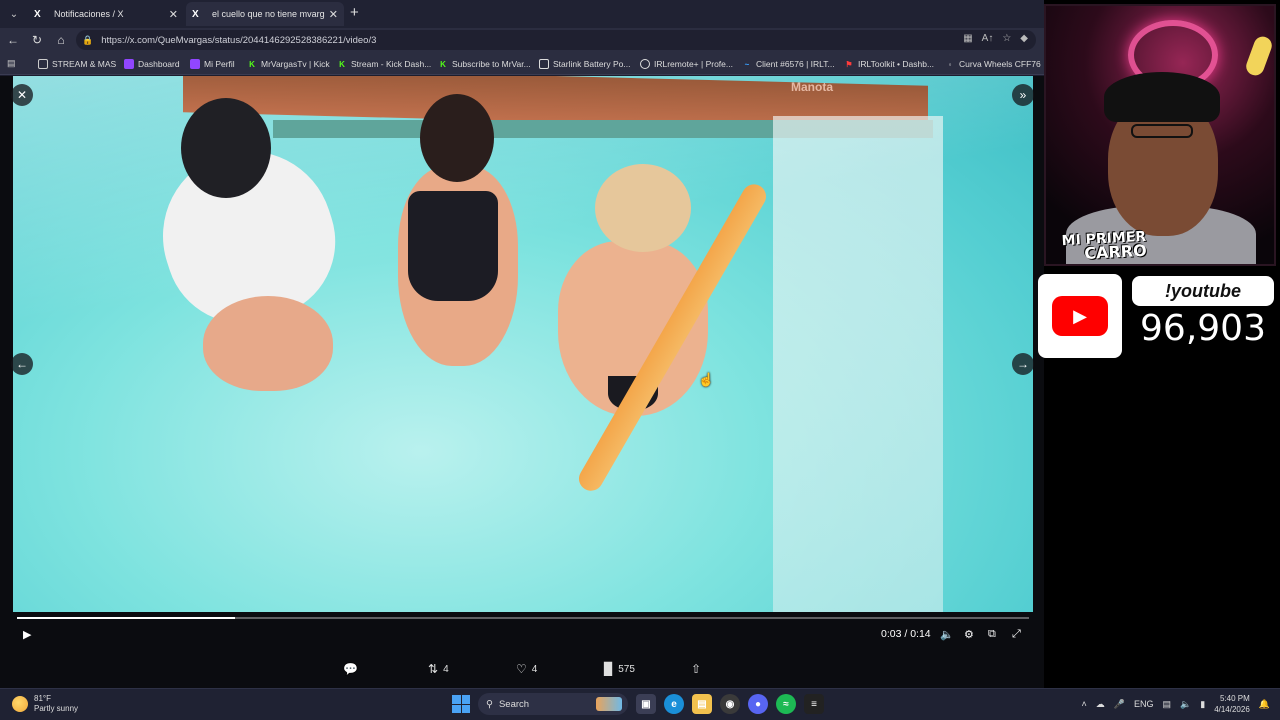 The width and height of the screenshot is (1280, 720). I want to click on volume-tray-icon: 🔈, so click(1185, 704).